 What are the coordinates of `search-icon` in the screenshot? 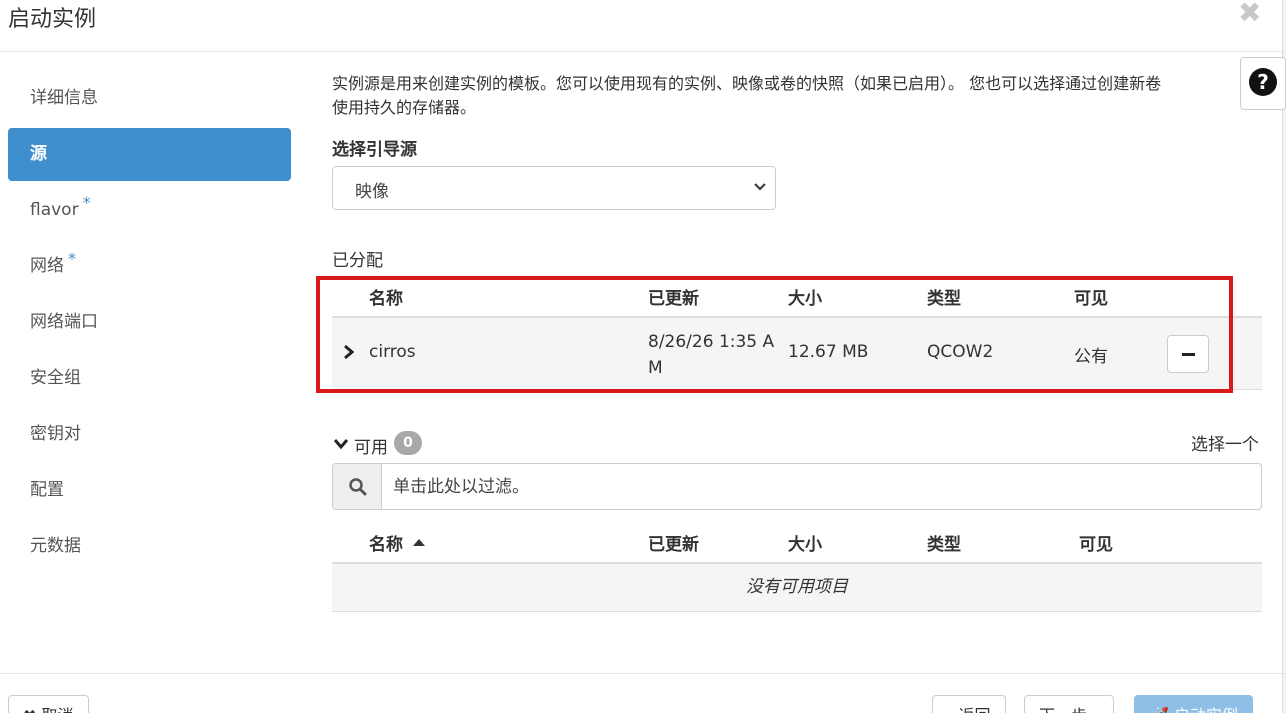 It's located at (358, 487).